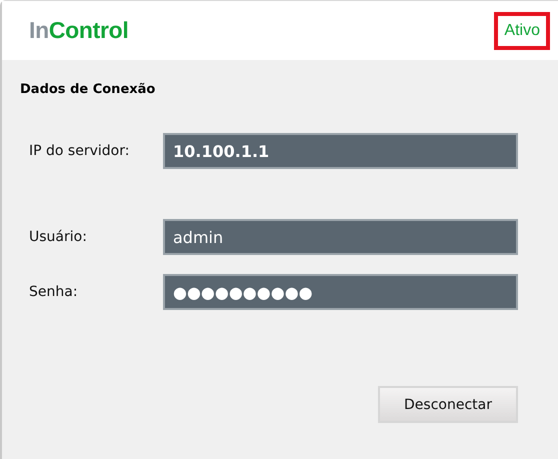 The height and width of the screenshot is (459, 558). I want to click on field-label: Usuário:, so click(58, 237).